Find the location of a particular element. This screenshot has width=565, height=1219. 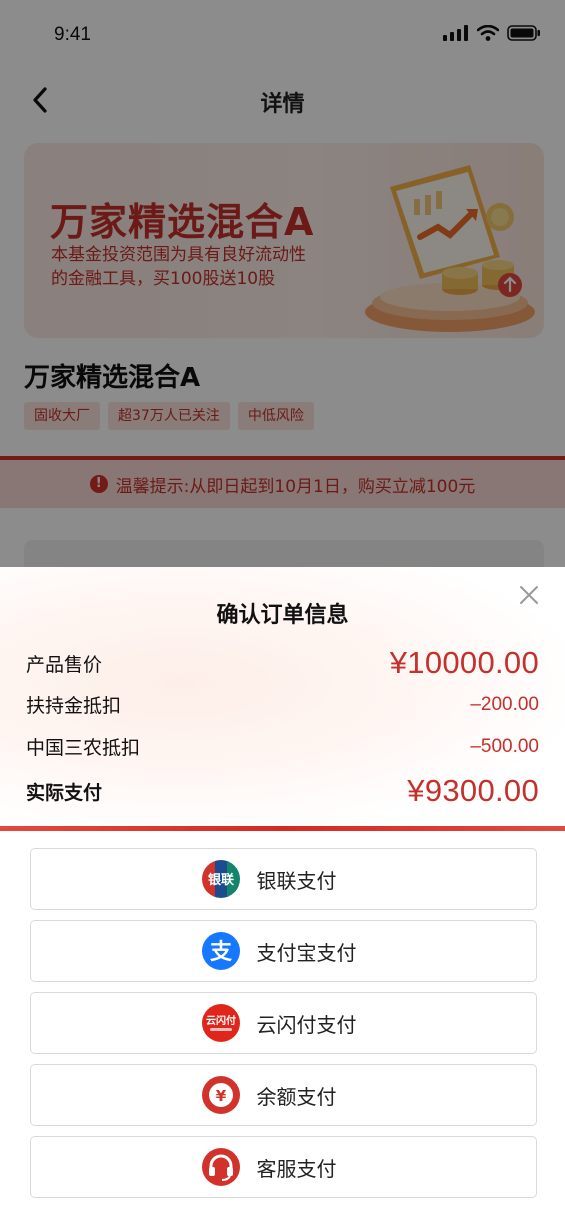

order-row-total: 实际支付 ¥9300.00 is located at coordinates (282, 791).